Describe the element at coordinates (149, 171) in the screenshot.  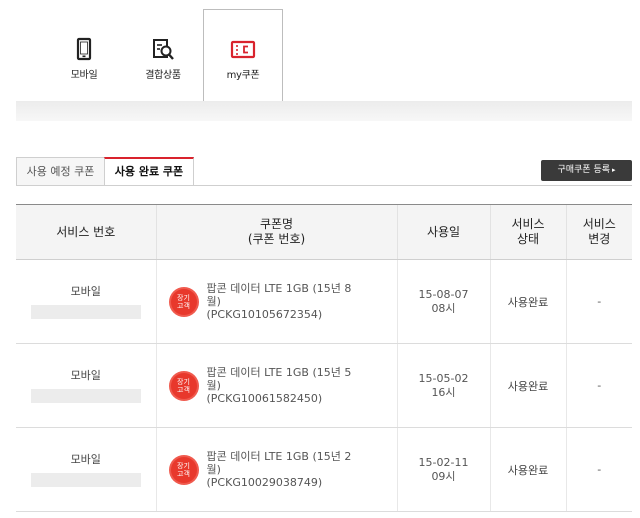
I see `tab-used-coupons: 사용 완료 쿠폰` at that location.